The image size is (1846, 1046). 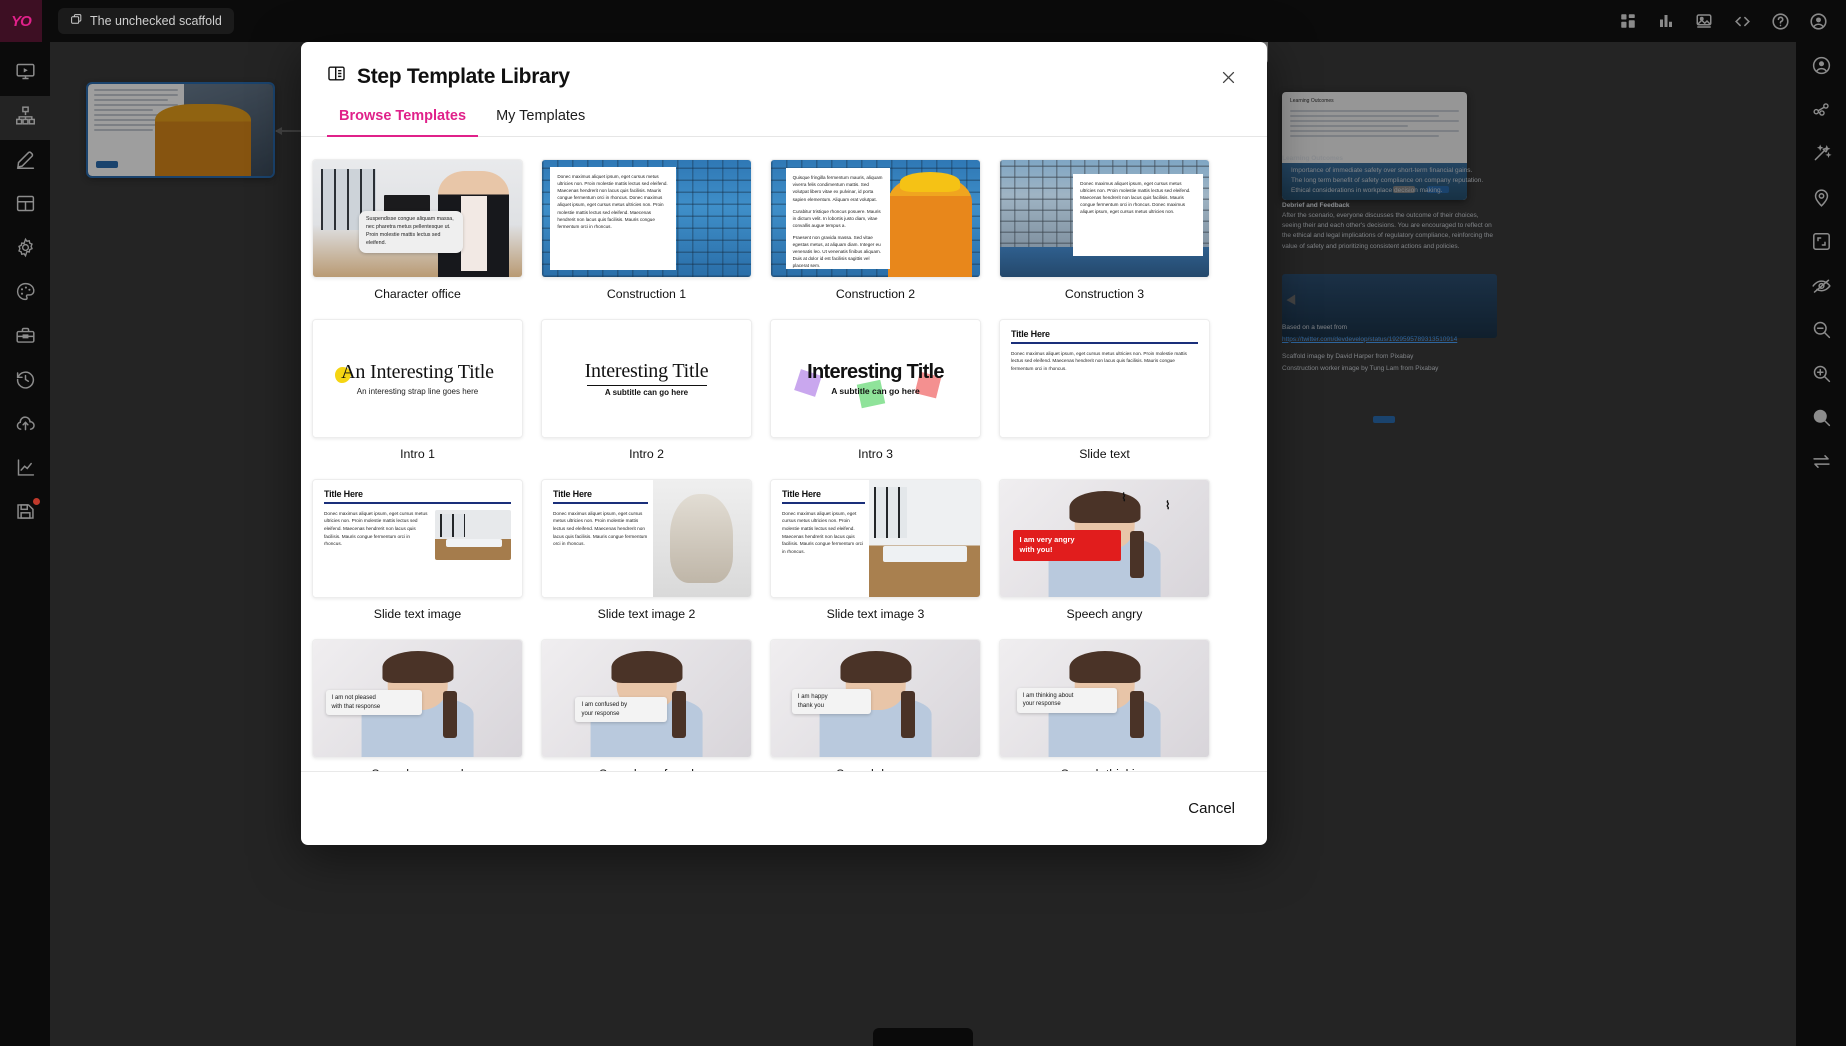 I want to click on sidebar-item-toolbox, so click(x=25, y=338).